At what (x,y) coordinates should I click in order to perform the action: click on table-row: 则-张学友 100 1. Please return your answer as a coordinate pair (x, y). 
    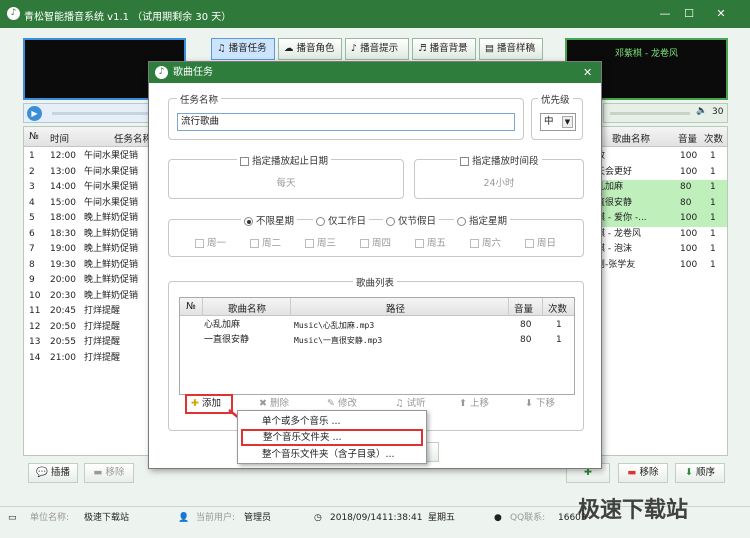
    Looking at the image, I should click on (655, 266).